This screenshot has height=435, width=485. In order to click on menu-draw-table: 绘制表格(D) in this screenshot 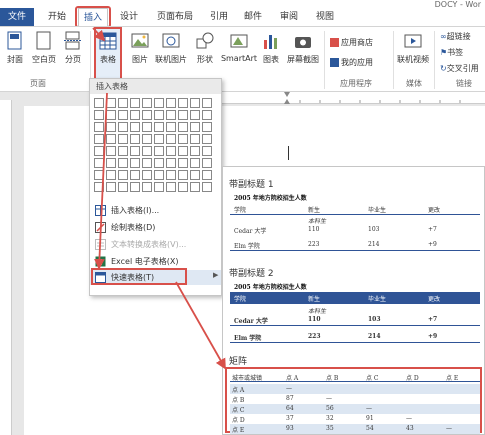, I will do `click(155, 227)`.